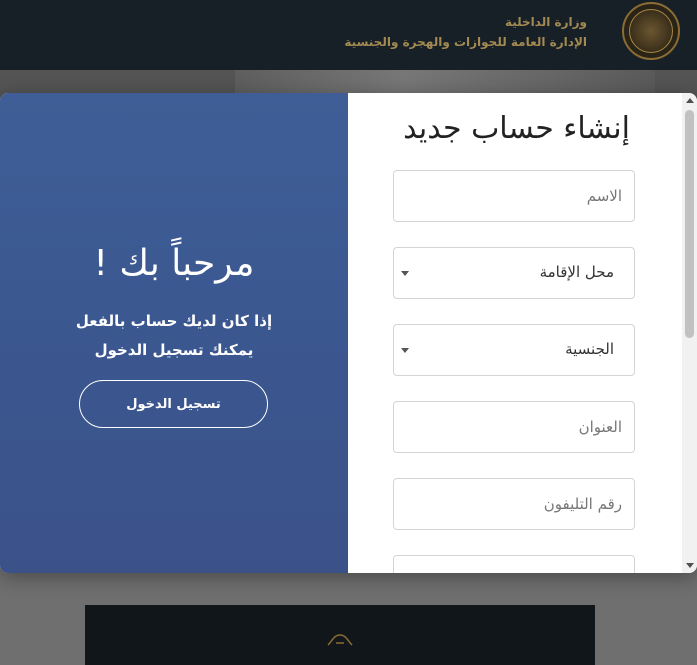 The height and width of the screenshot is (665, 697). I want to click on ministry-line-1: وزارة الداخلية, so click(545, 22).